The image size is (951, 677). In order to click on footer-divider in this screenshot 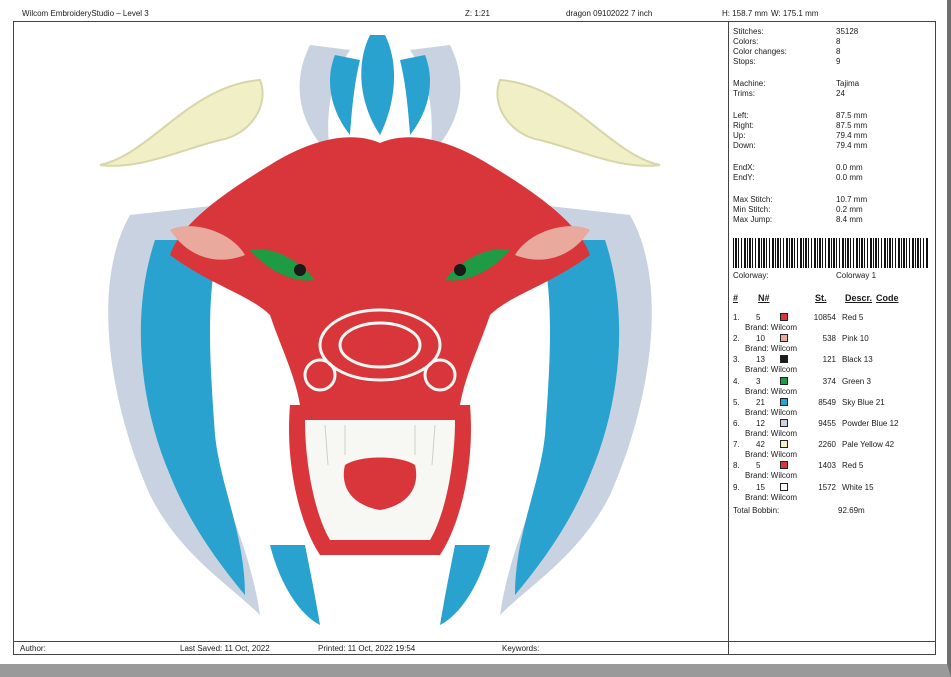, I will do `click(474, 641)`.